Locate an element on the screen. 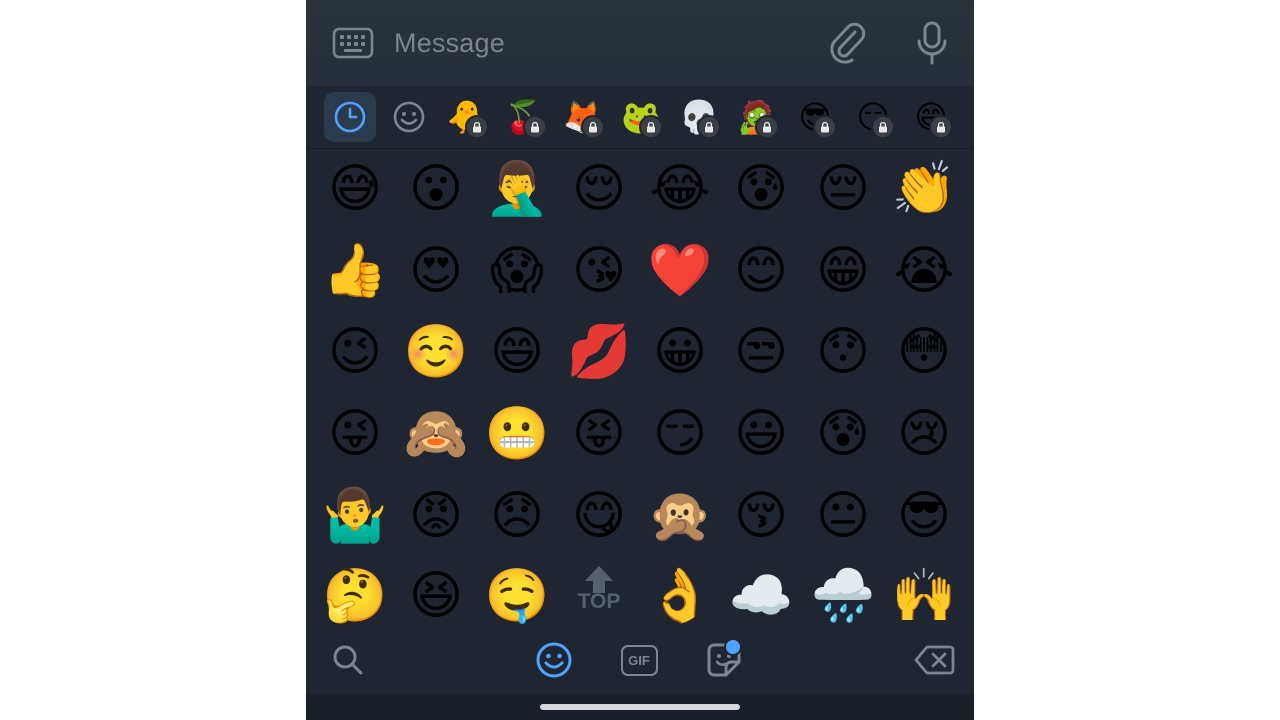 Image resolution: width=1280 pixels, height=720 pixels. emoji-key: 👍 is located at coordinates (355, 271).